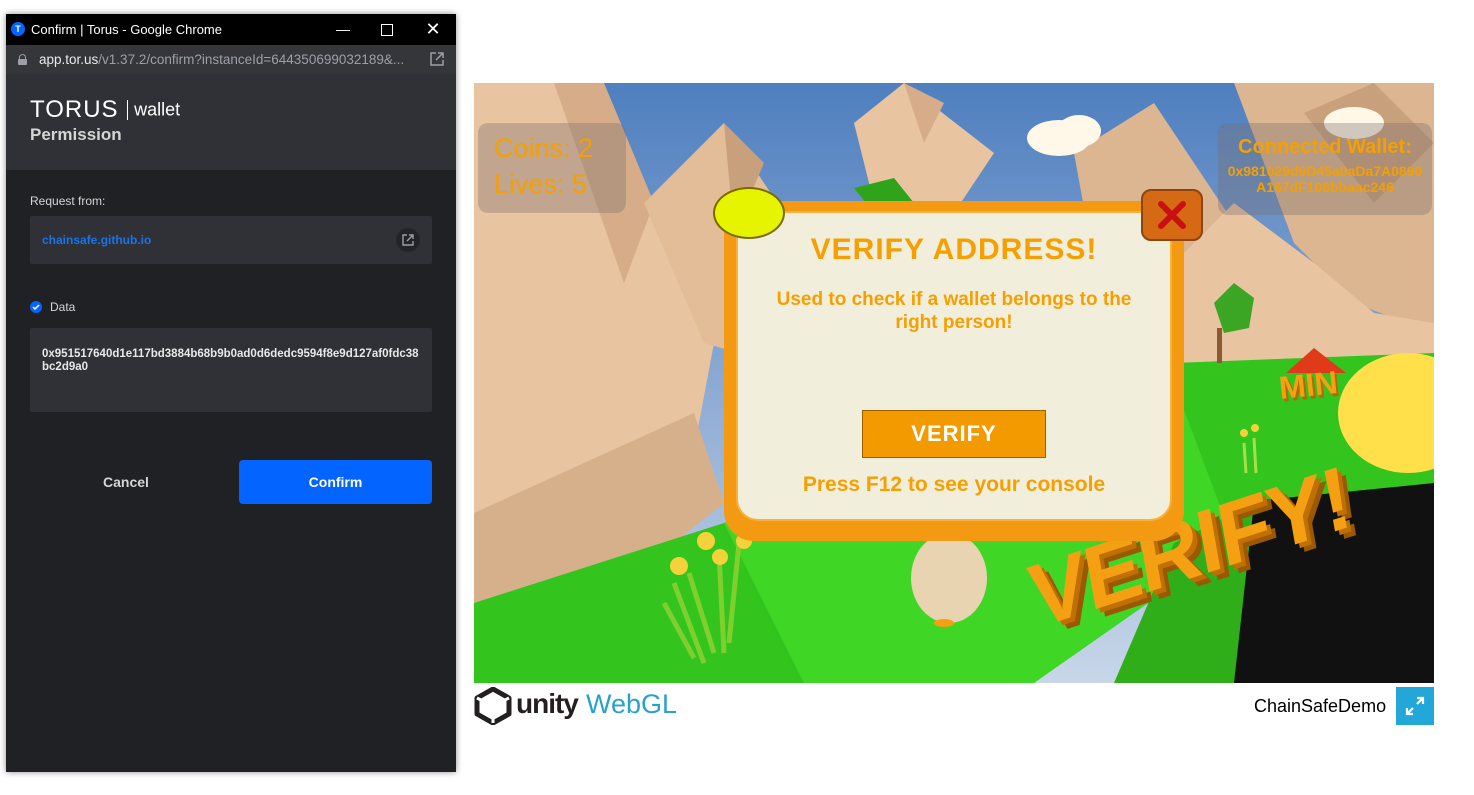 The image size is (1474, 795). What do you see at coordinates (954, 434) in the screenshot?
I see `verify-button: VERIFY` at bounding box center [954, 434].